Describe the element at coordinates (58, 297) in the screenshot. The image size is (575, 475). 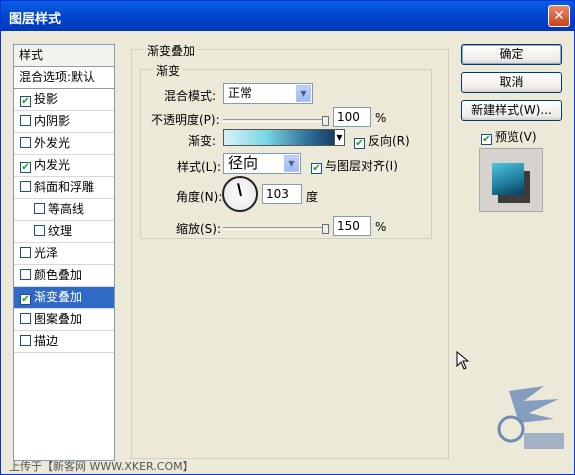
I see `sidebar-item-label: 渐变叠加` at that location.